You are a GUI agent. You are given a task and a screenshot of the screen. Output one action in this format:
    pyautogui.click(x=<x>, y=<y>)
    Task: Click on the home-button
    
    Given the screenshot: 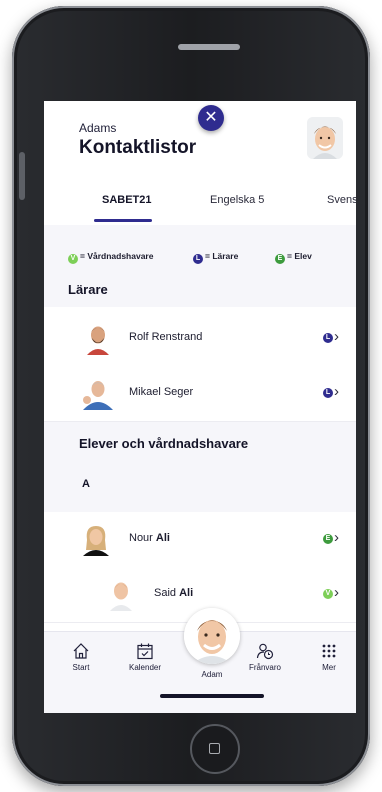 What is the action you would take?
    pyautogui.click(x=215, y=749)
    